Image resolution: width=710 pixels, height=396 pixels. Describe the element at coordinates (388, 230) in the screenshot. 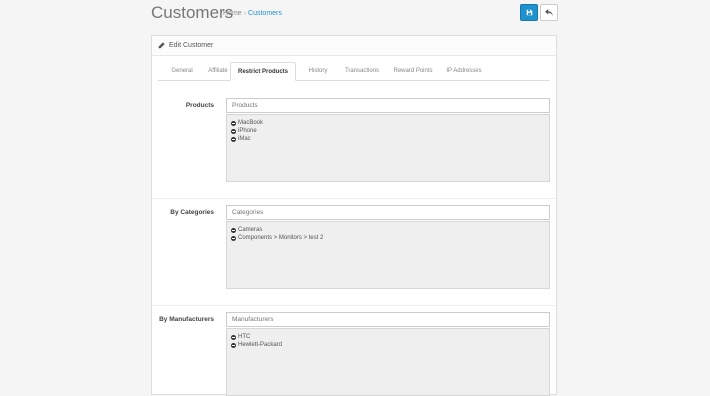

I see `list-item: Cameras` at that location.